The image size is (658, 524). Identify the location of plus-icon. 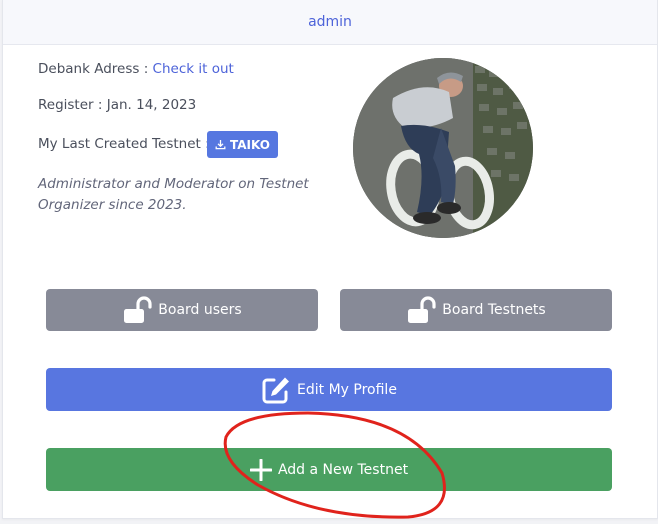
(260, 469).